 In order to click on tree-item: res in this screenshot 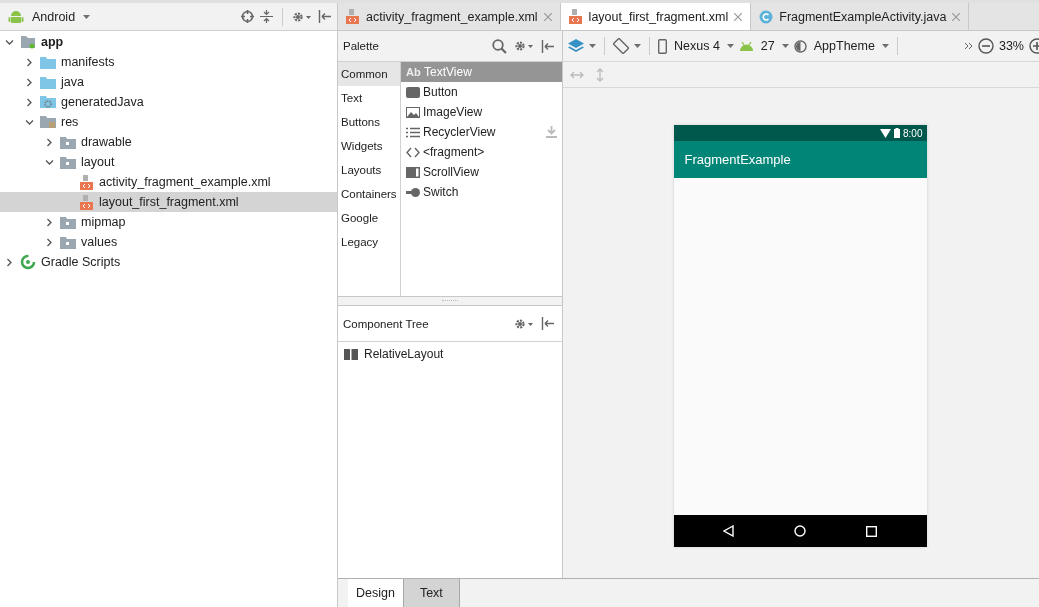, I will do `click(168, 122)`.